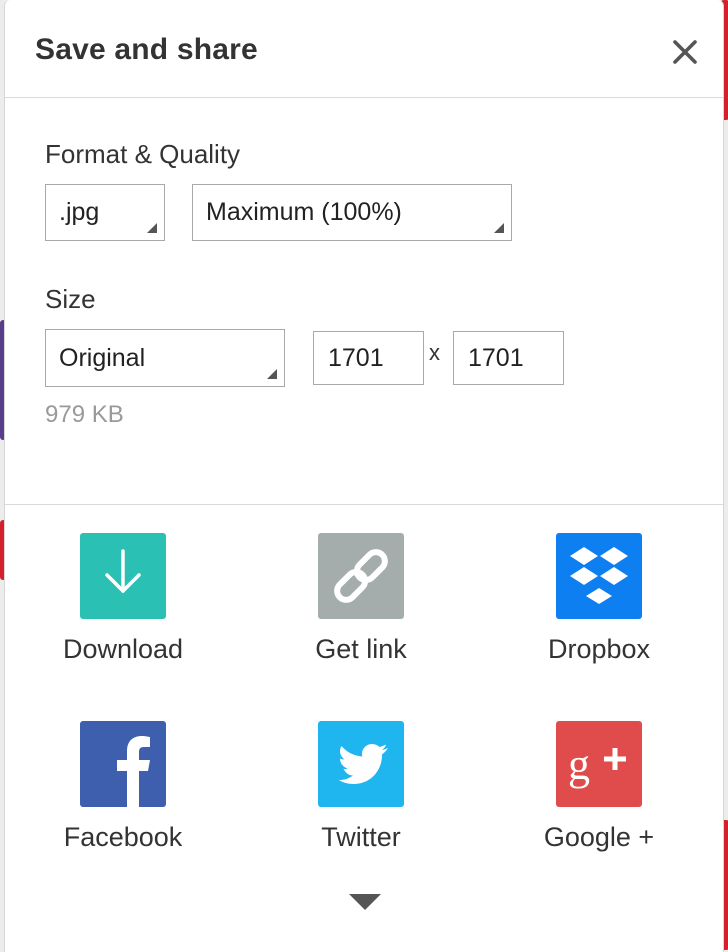 The image size is (728, 952). What do you see at coordinates (599, 576) in the screenshot?
I see `dropbox-icon` at bounding box center [599, 576].